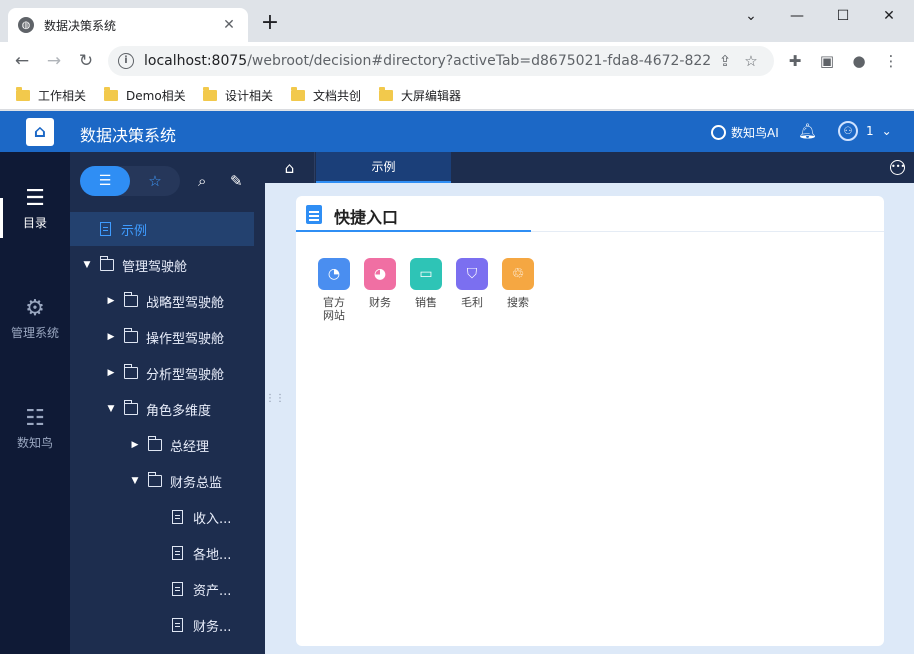 Image resolution: width=914 pixels, height=654 pixels. Describe the element at coordinates (380, 283) in the screenshot. I see `shortcut-item: ◕ 财务` at that location.